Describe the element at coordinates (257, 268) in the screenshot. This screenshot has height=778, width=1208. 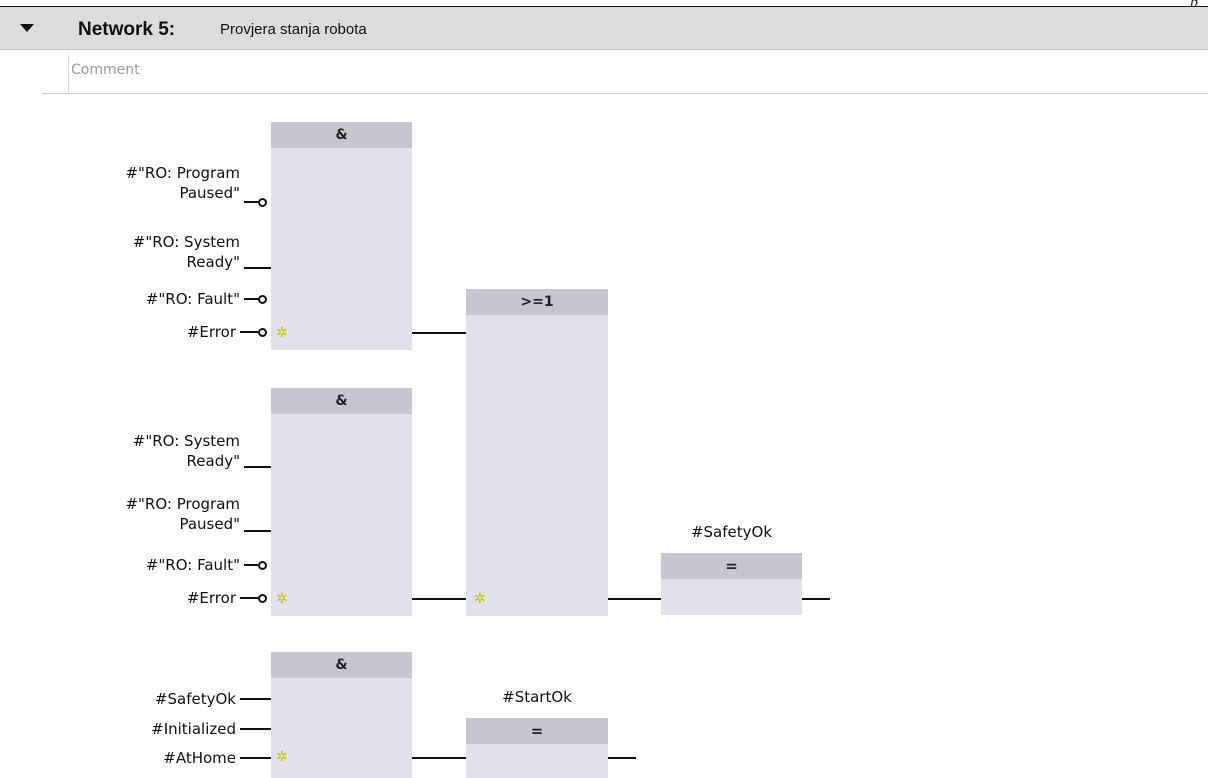
I see `and1-input-2-wire` at that location.